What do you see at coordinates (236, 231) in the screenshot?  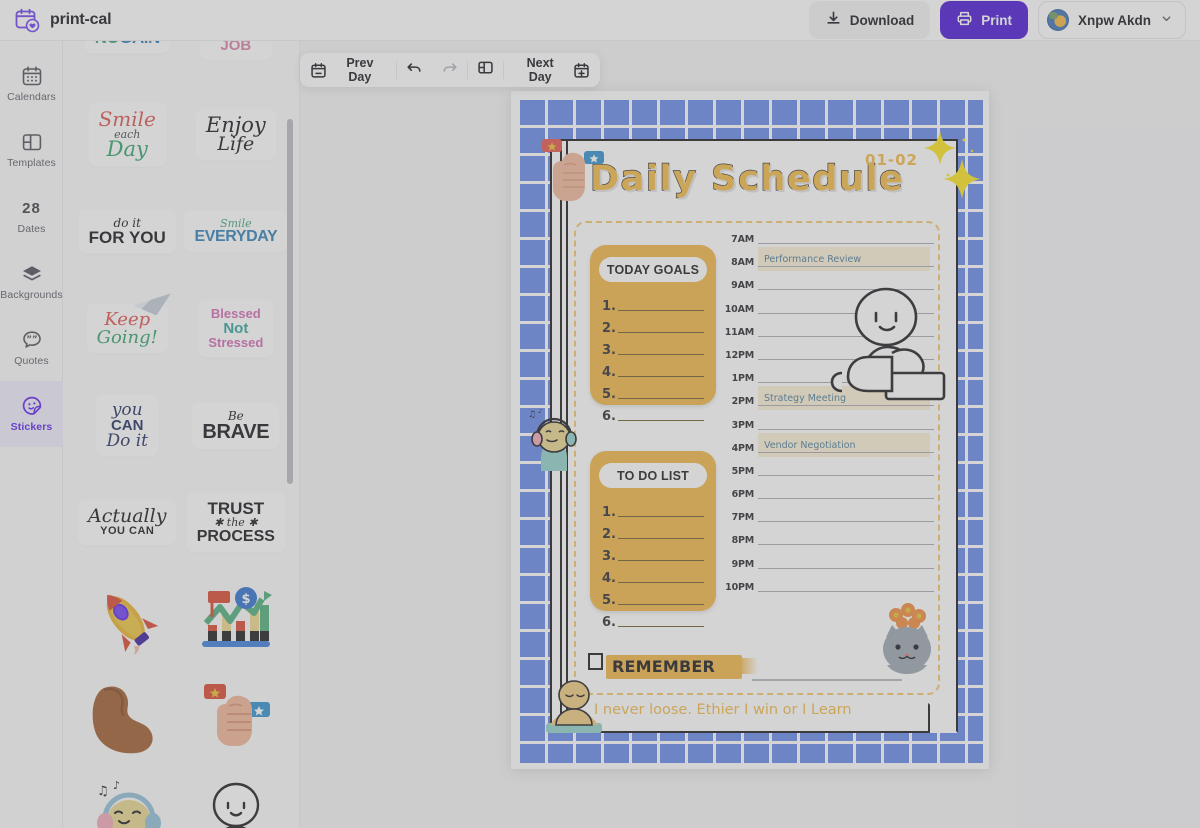 I see `sticker-smile-everyday: Smile EVERYDAY` at bounding box center [236, 231].